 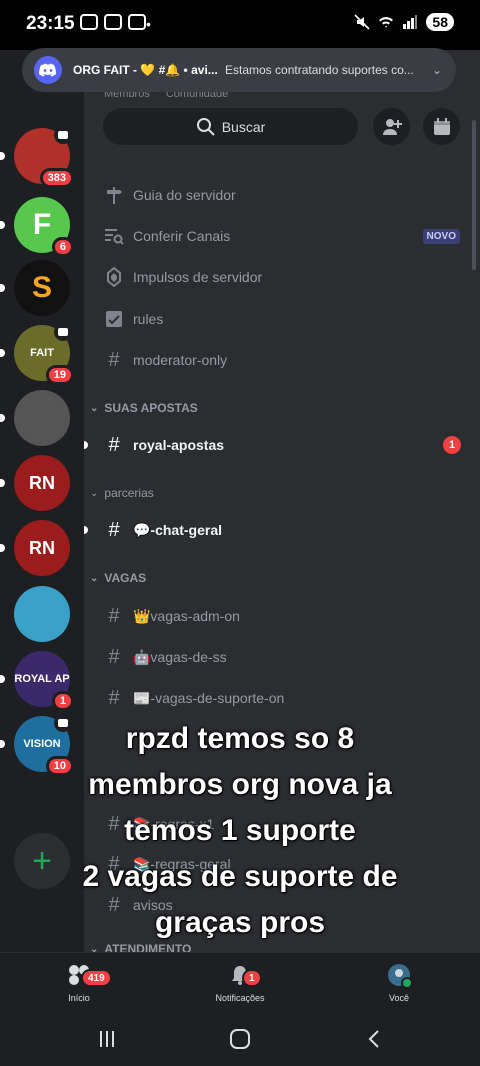 What do you see at coordinates (386, 22) in the screenshot?
I see `wifi-icon` at bounding box center [386, 22].